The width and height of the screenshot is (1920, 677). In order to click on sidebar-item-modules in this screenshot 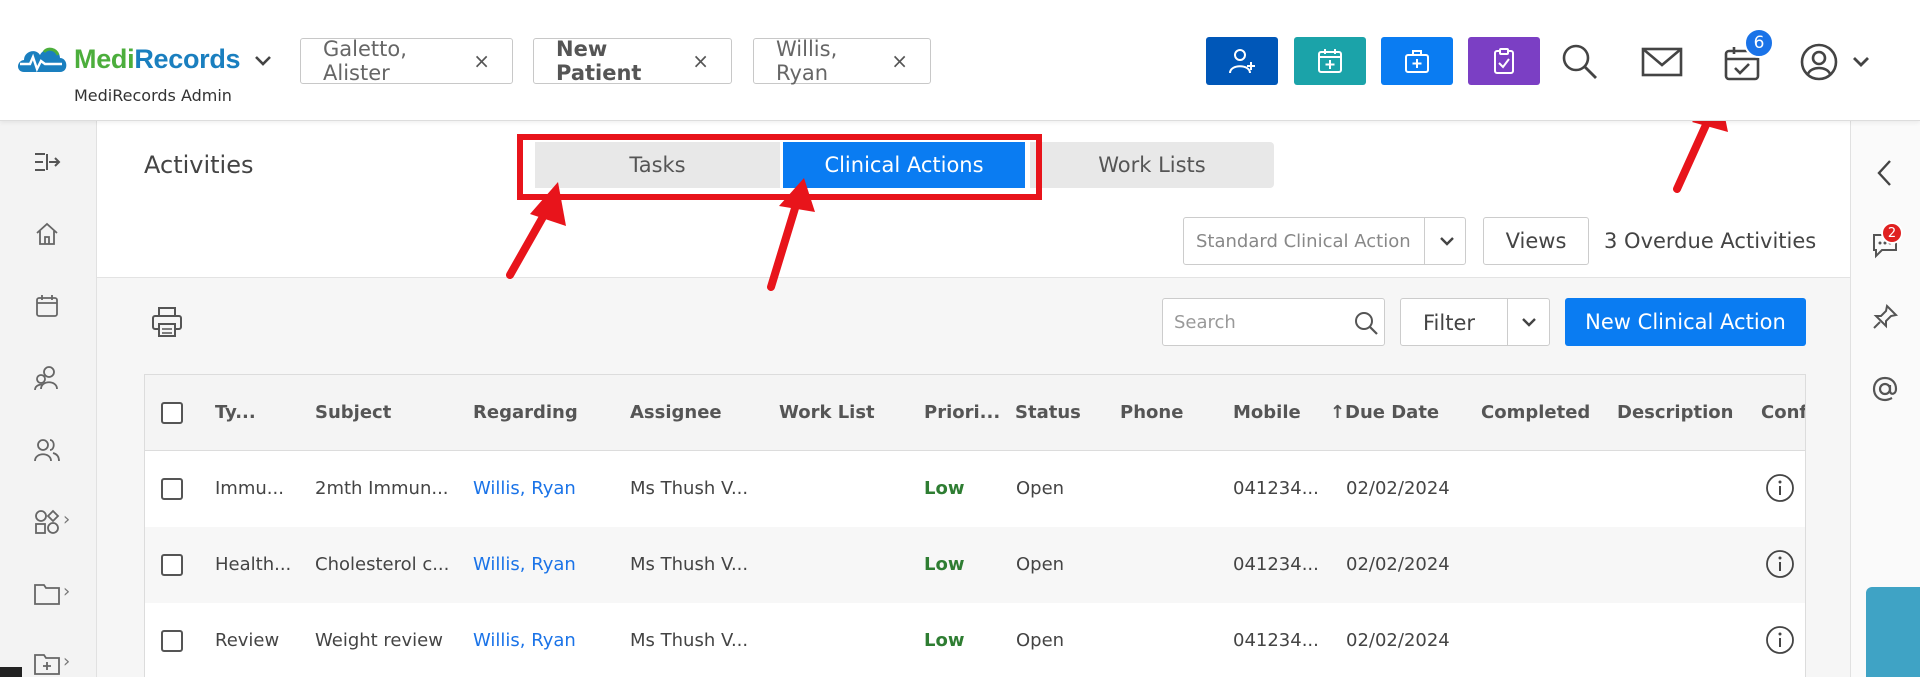, I will do `click(47, 522)`.